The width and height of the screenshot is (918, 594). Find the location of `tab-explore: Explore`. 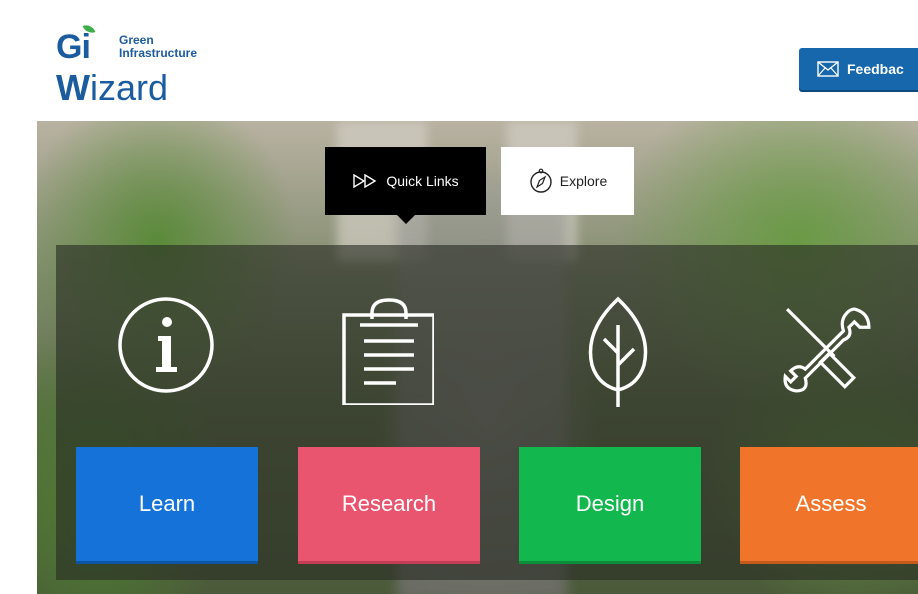

tab-explore: Explore is located at coordinates (567, 181).